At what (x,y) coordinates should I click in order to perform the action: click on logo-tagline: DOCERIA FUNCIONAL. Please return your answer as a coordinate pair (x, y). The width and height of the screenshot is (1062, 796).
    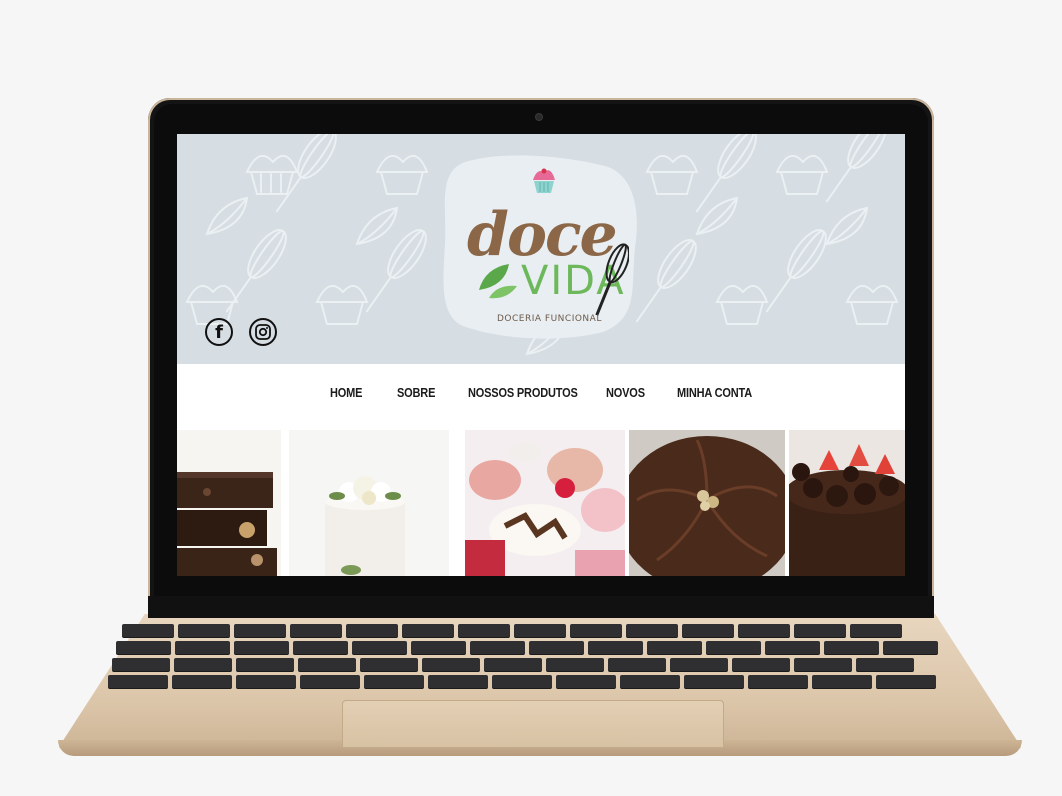
    Looking at the image, I should click on (549, 319).